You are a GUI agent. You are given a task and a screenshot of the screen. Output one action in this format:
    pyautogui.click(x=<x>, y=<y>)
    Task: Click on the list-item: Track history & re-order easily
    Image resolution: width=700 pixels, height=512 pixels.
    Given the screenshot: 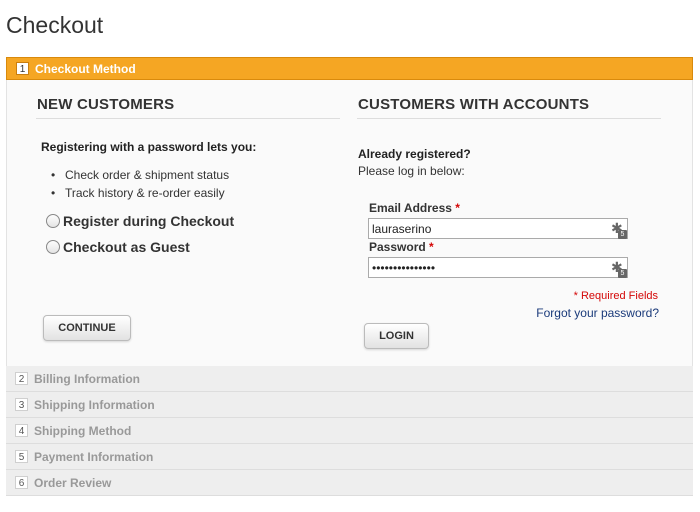 What is the action you would take?
    pyautogui.click(x=140, y=193)
    